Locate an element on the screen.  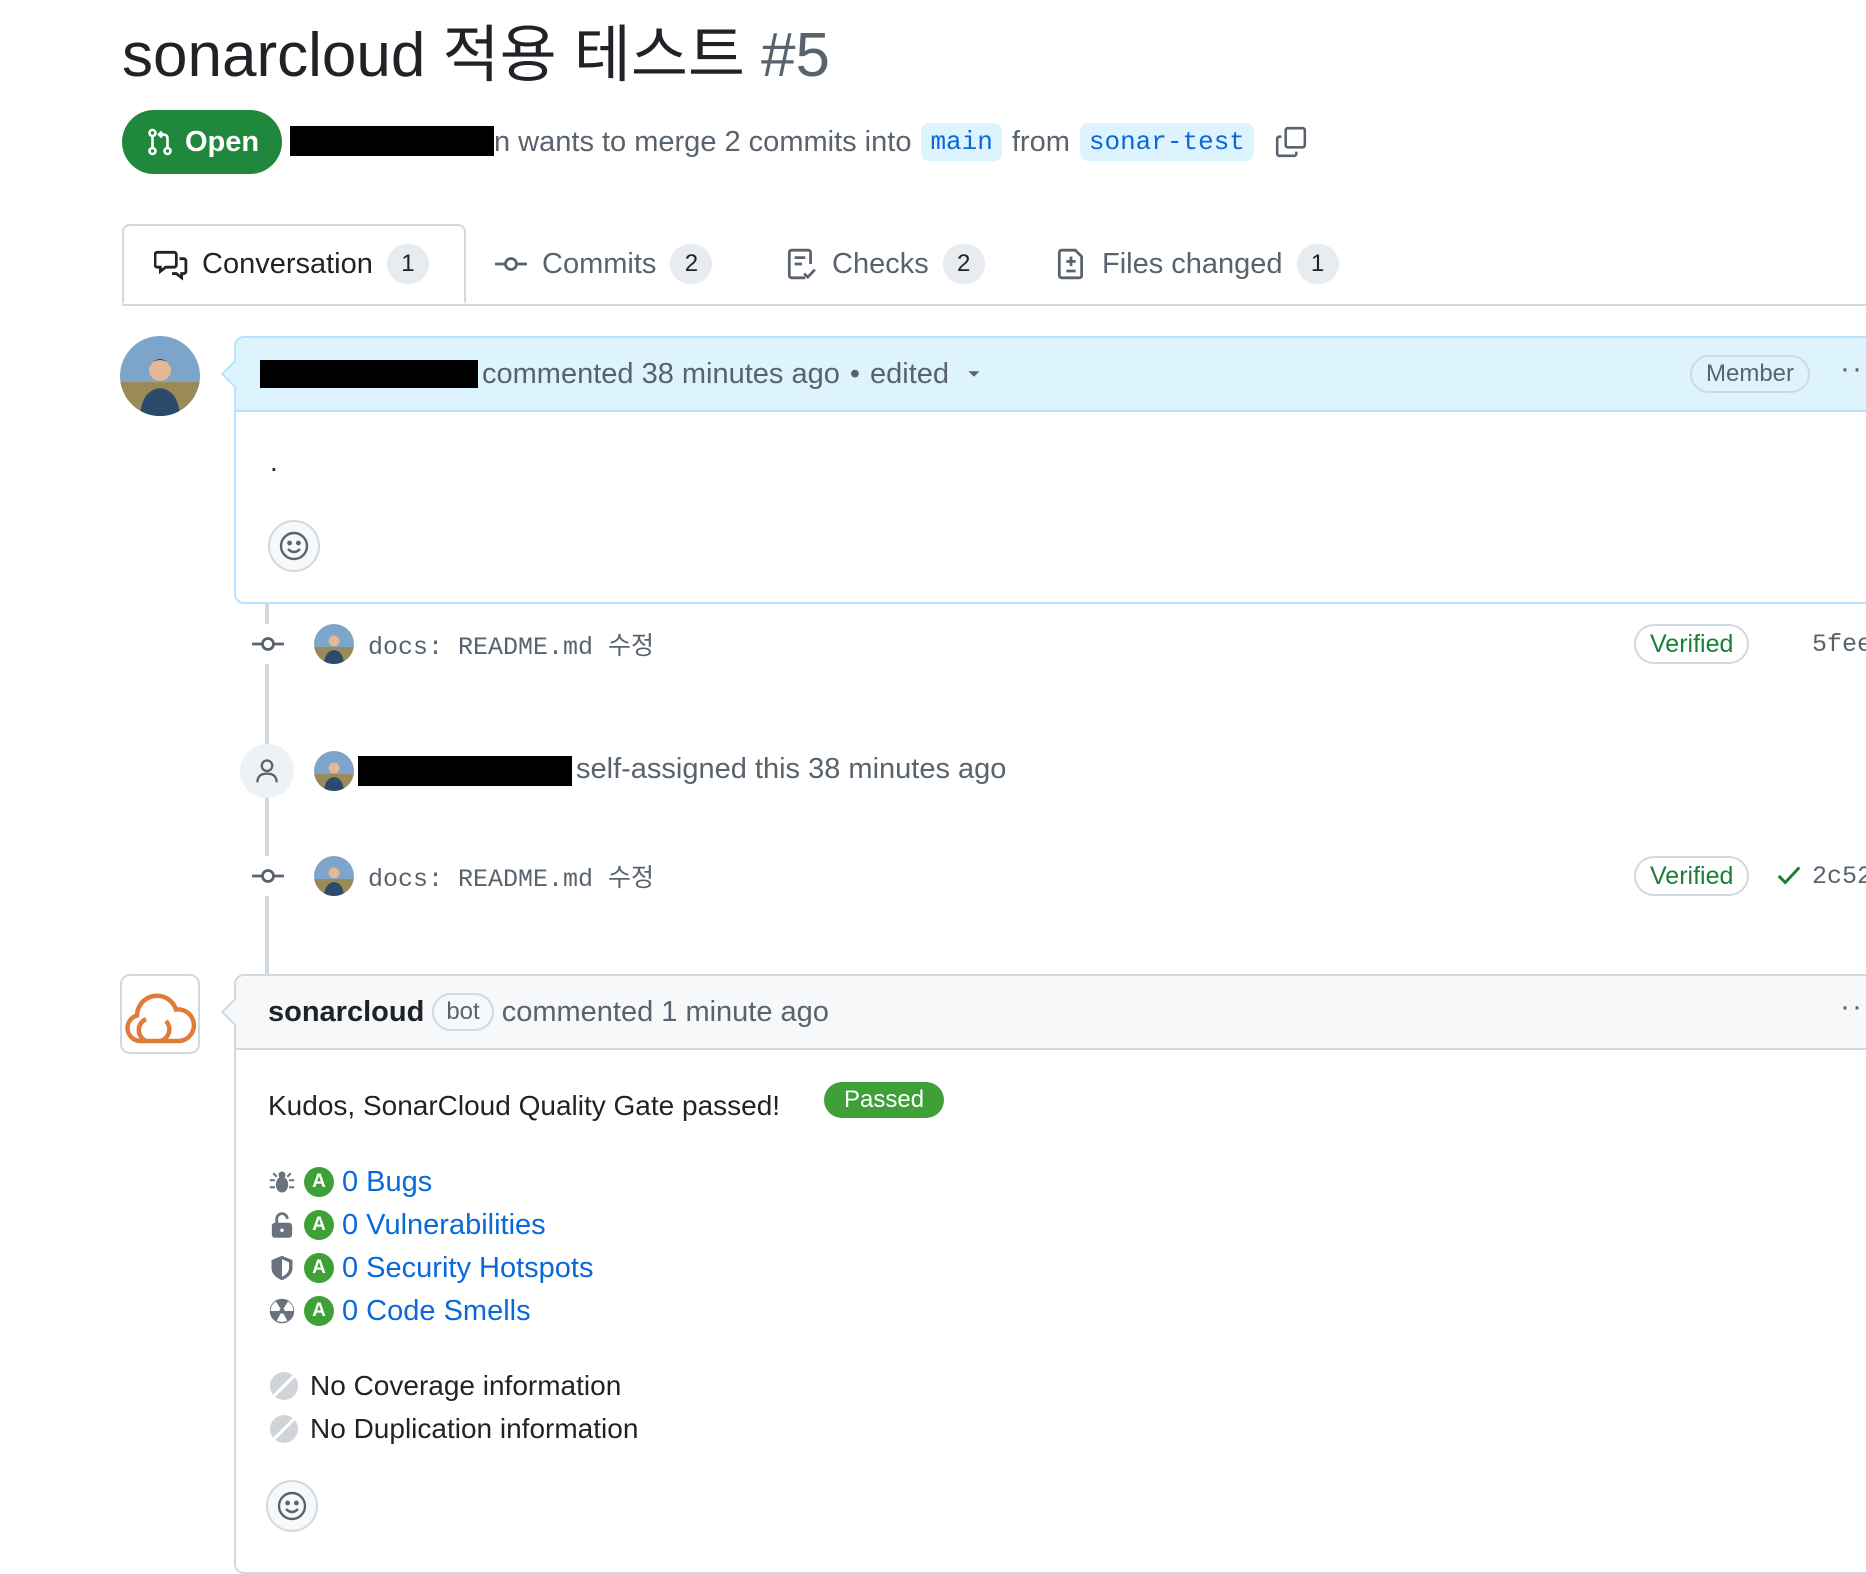
shield-icon is located at coordinates (282, 1268).